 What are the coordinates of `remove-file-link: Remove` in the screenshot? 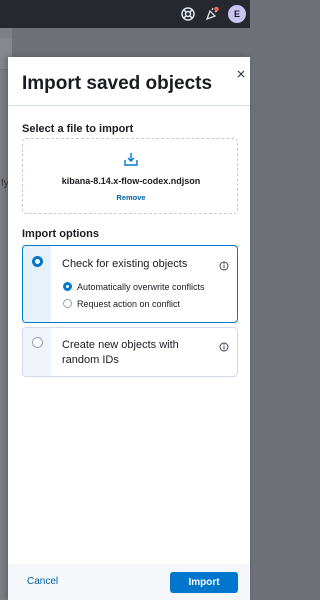 It's located at (131, 197).